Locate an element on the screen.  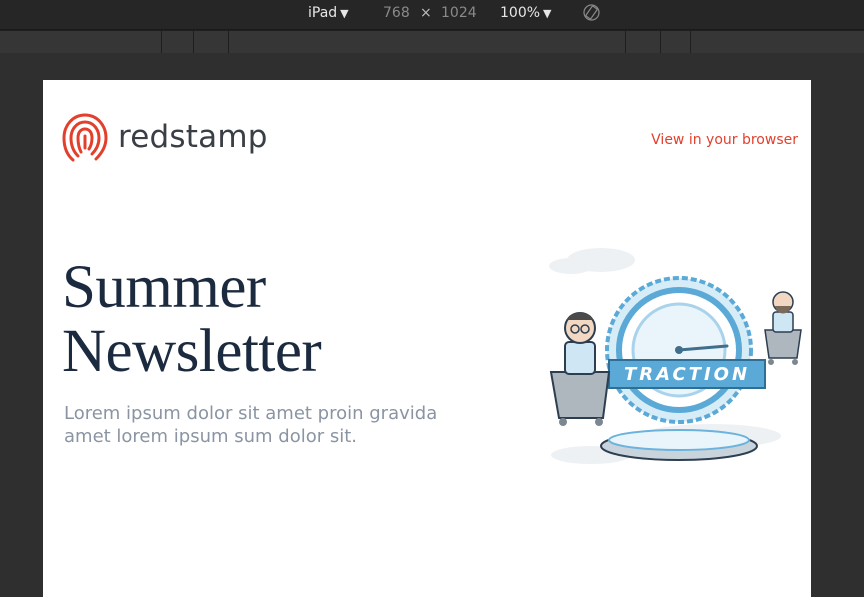
view-in-browser-link: View in your browser is located at coordinates (724, 140).